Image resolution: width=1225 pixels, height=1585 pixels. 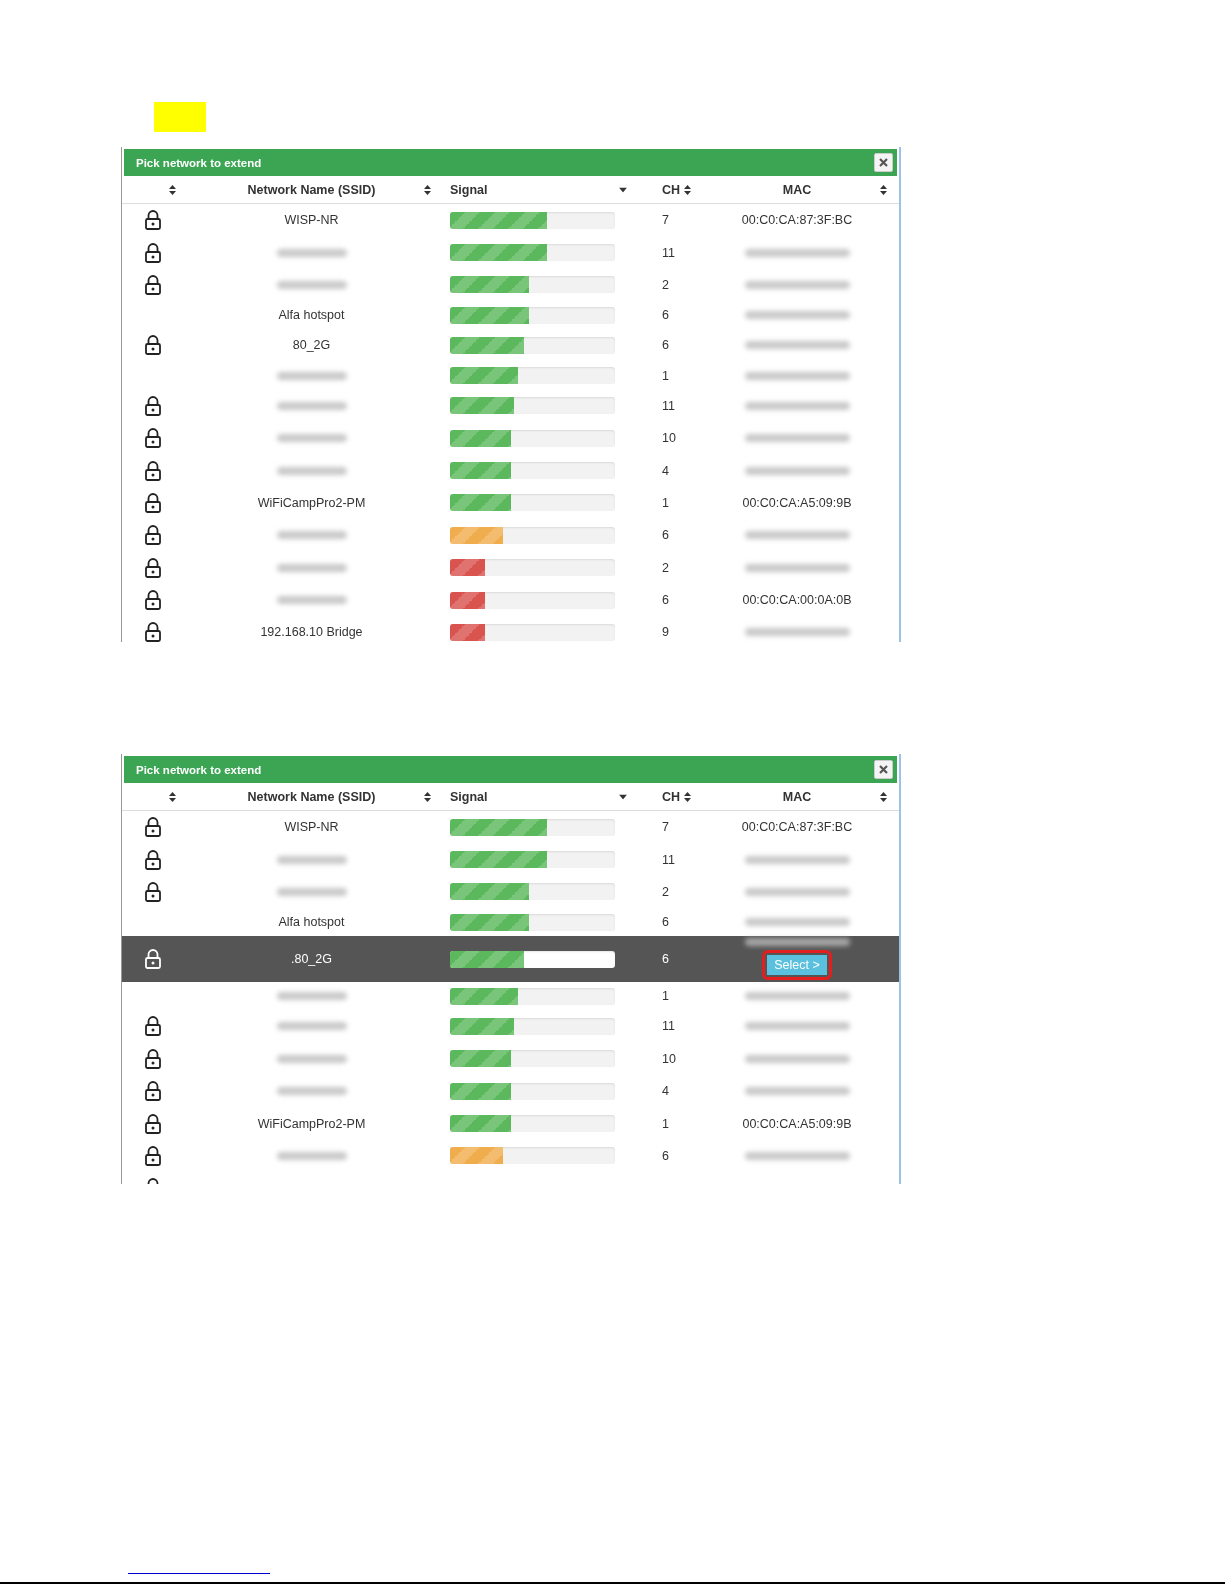 I want to click on highlight-mark, so click(x=180, y=117).